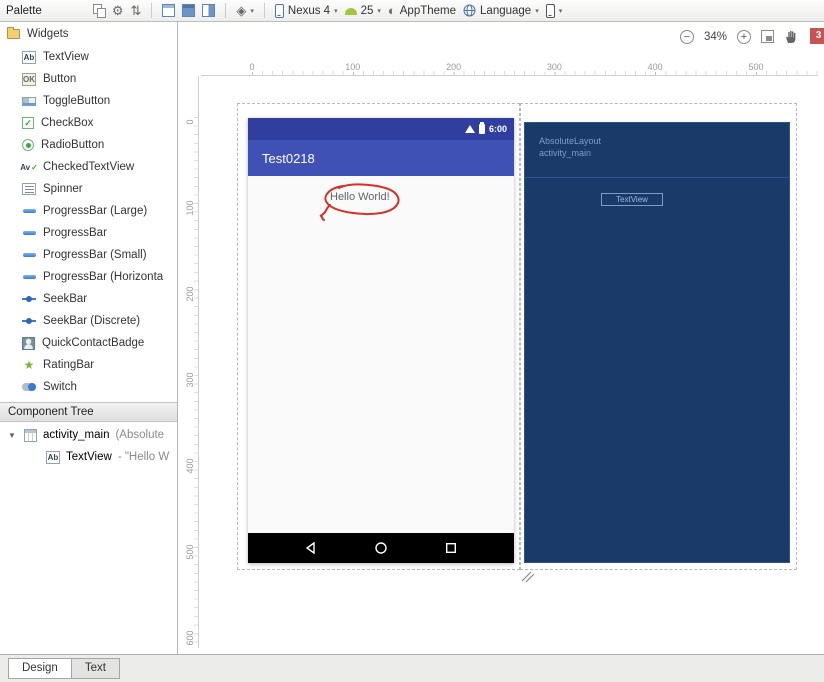 This screenshot has width=824, height=682. I want to click on red-circle-annotation, so click(359, 202).